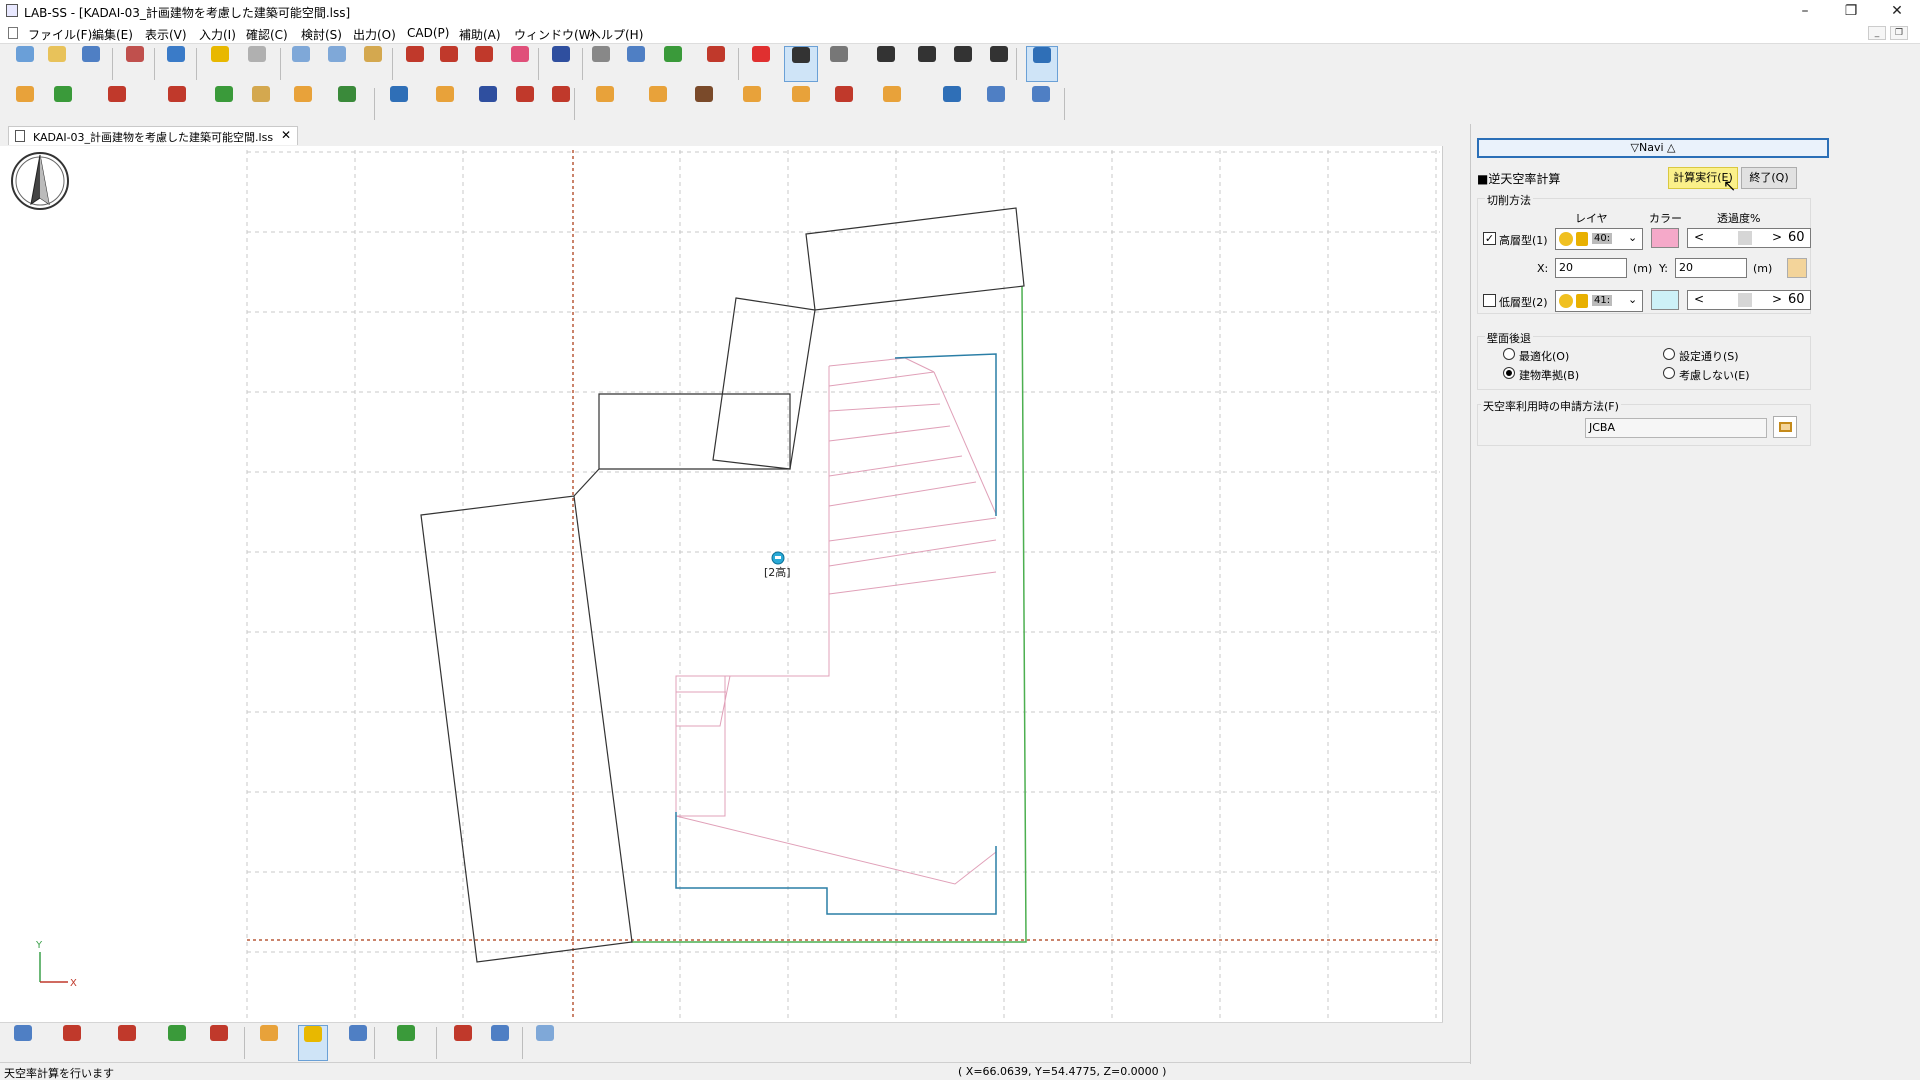  I want to click on high-rise-checkbox: ✓, so click(1489, 238).